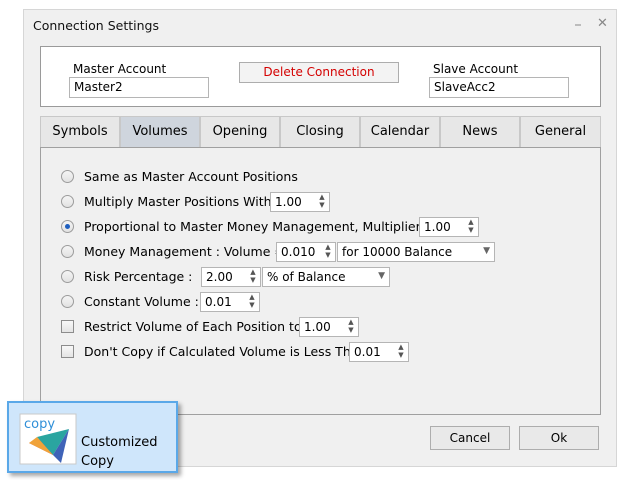 This screenshot has height=480, width=640. What do you see at coordinates (306, 277) in the screenshot?
I see `risk-percentage-basis-value: % of Balance` at bounding box center [306, 277].